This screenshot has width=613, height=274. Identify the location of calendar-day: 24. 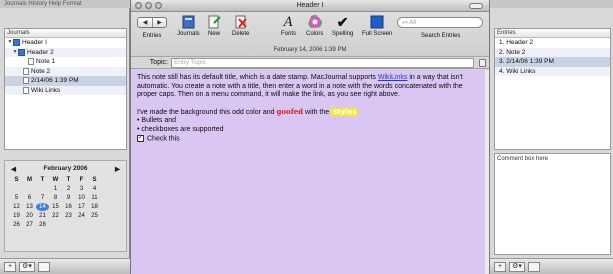
(81, 216).